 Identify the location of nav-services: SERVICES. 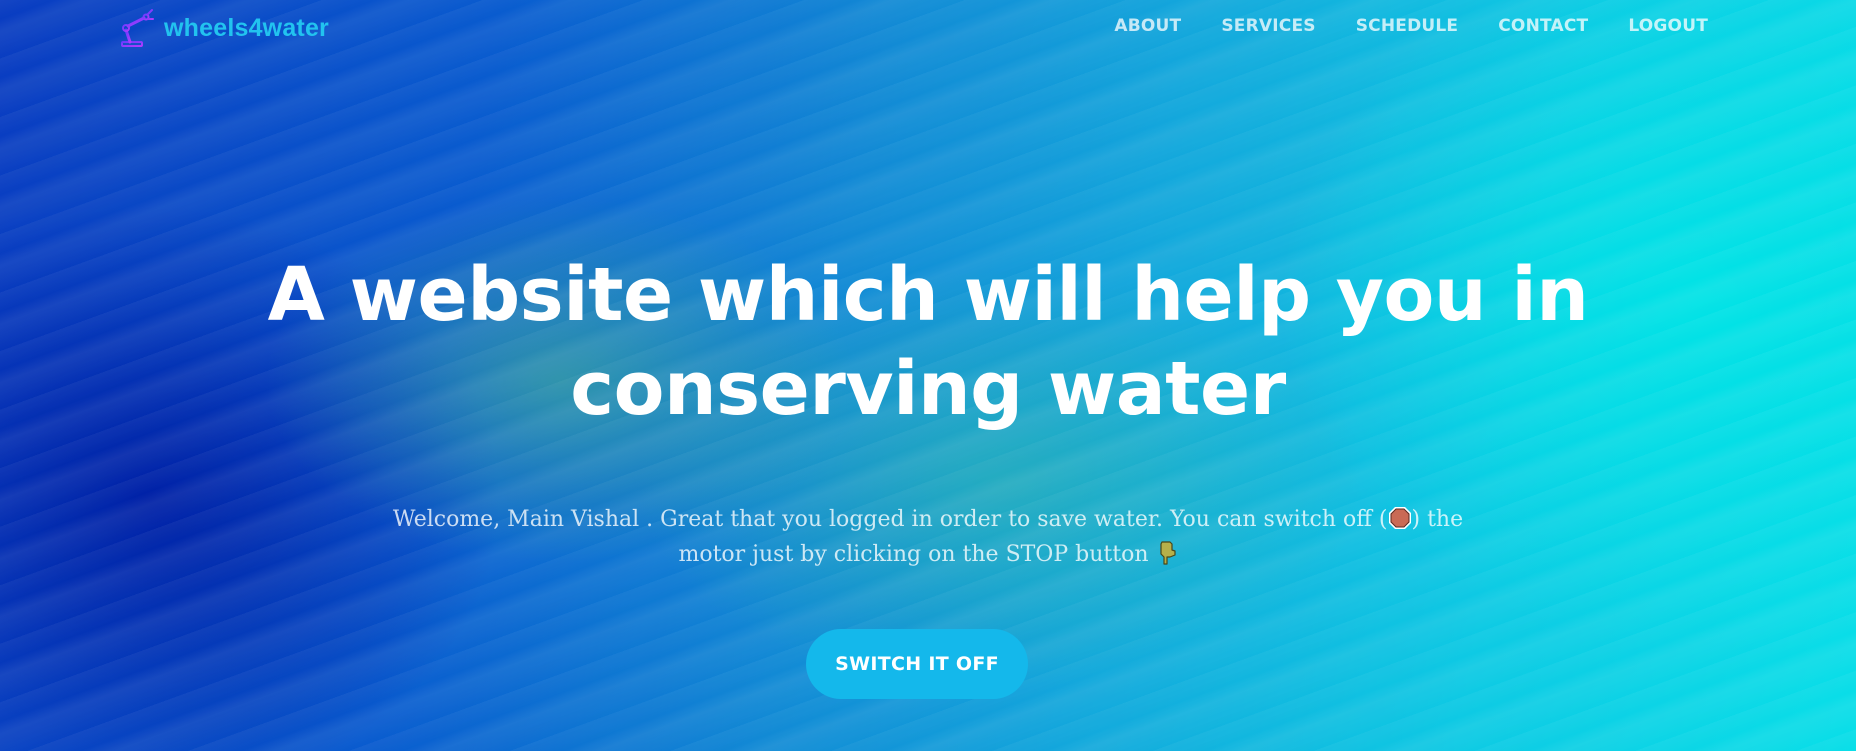
(1268, 26).